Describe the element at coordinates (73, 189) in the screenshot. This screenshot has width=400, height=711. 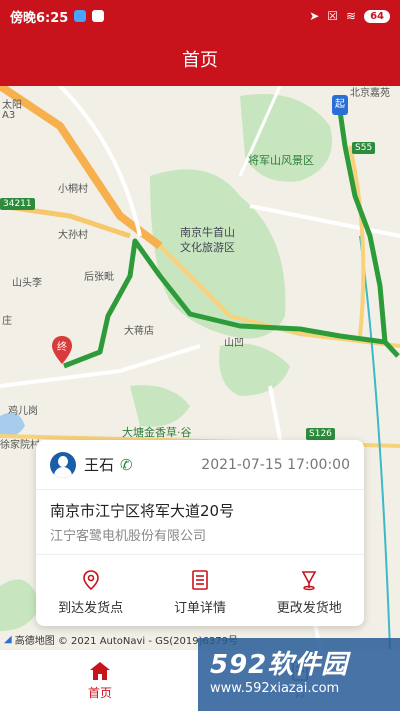
I see `map-label: 小桐村` at that location.